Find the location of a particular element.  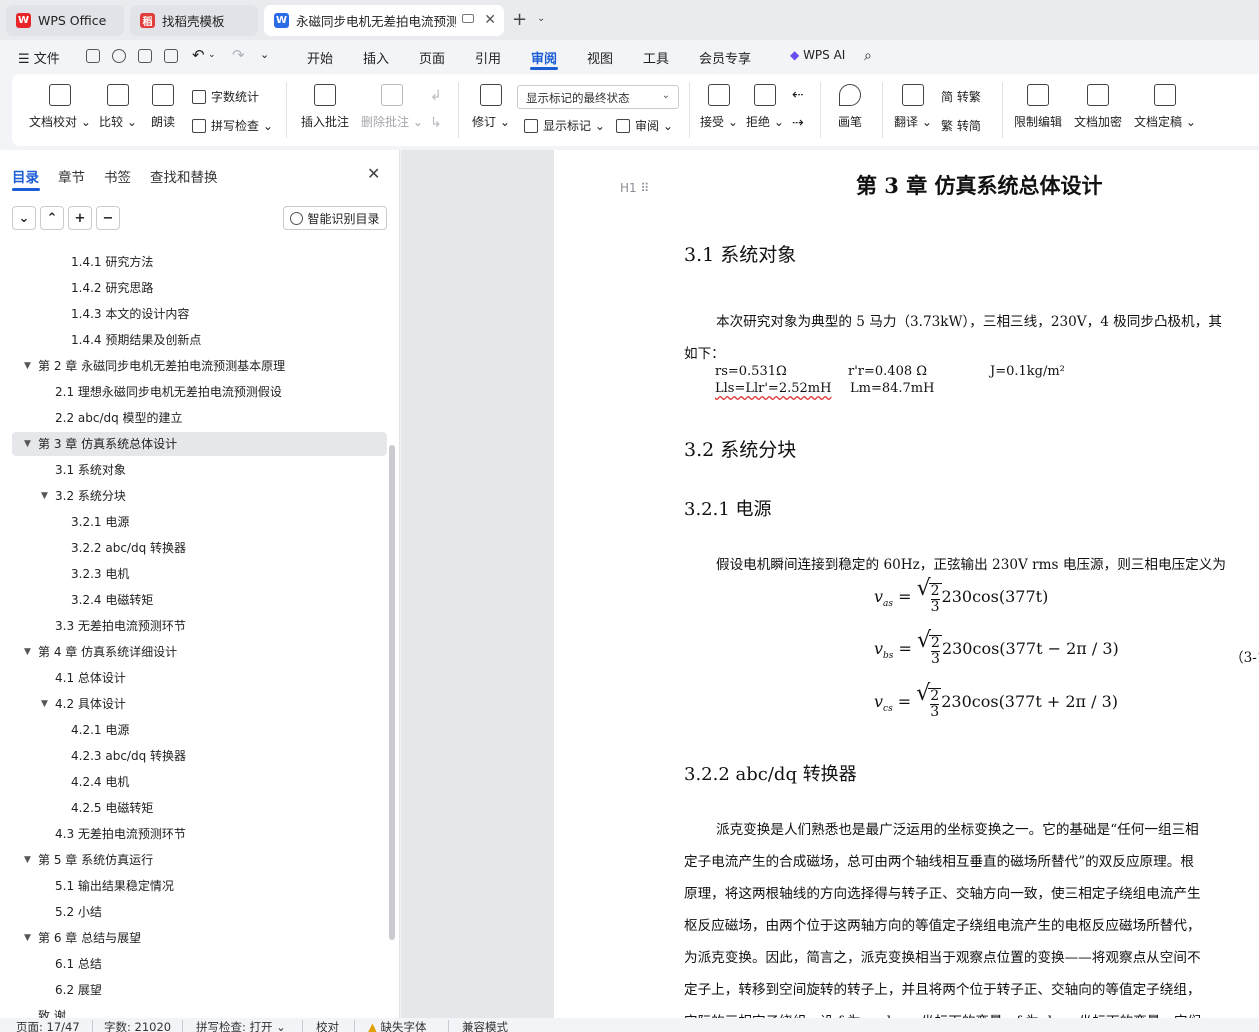

print-icon is located at coordinates (145, 56).